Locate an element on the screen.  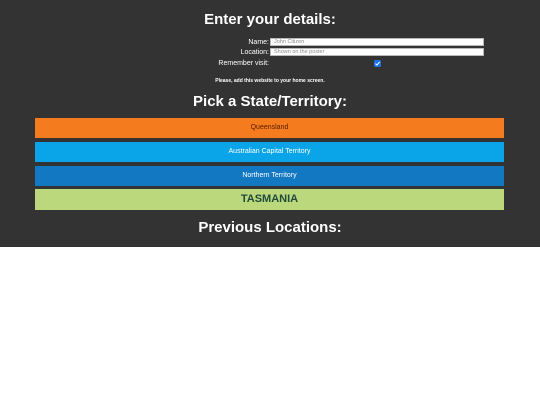
details-heading: Enter your details: is located at coordinates (270, 19).